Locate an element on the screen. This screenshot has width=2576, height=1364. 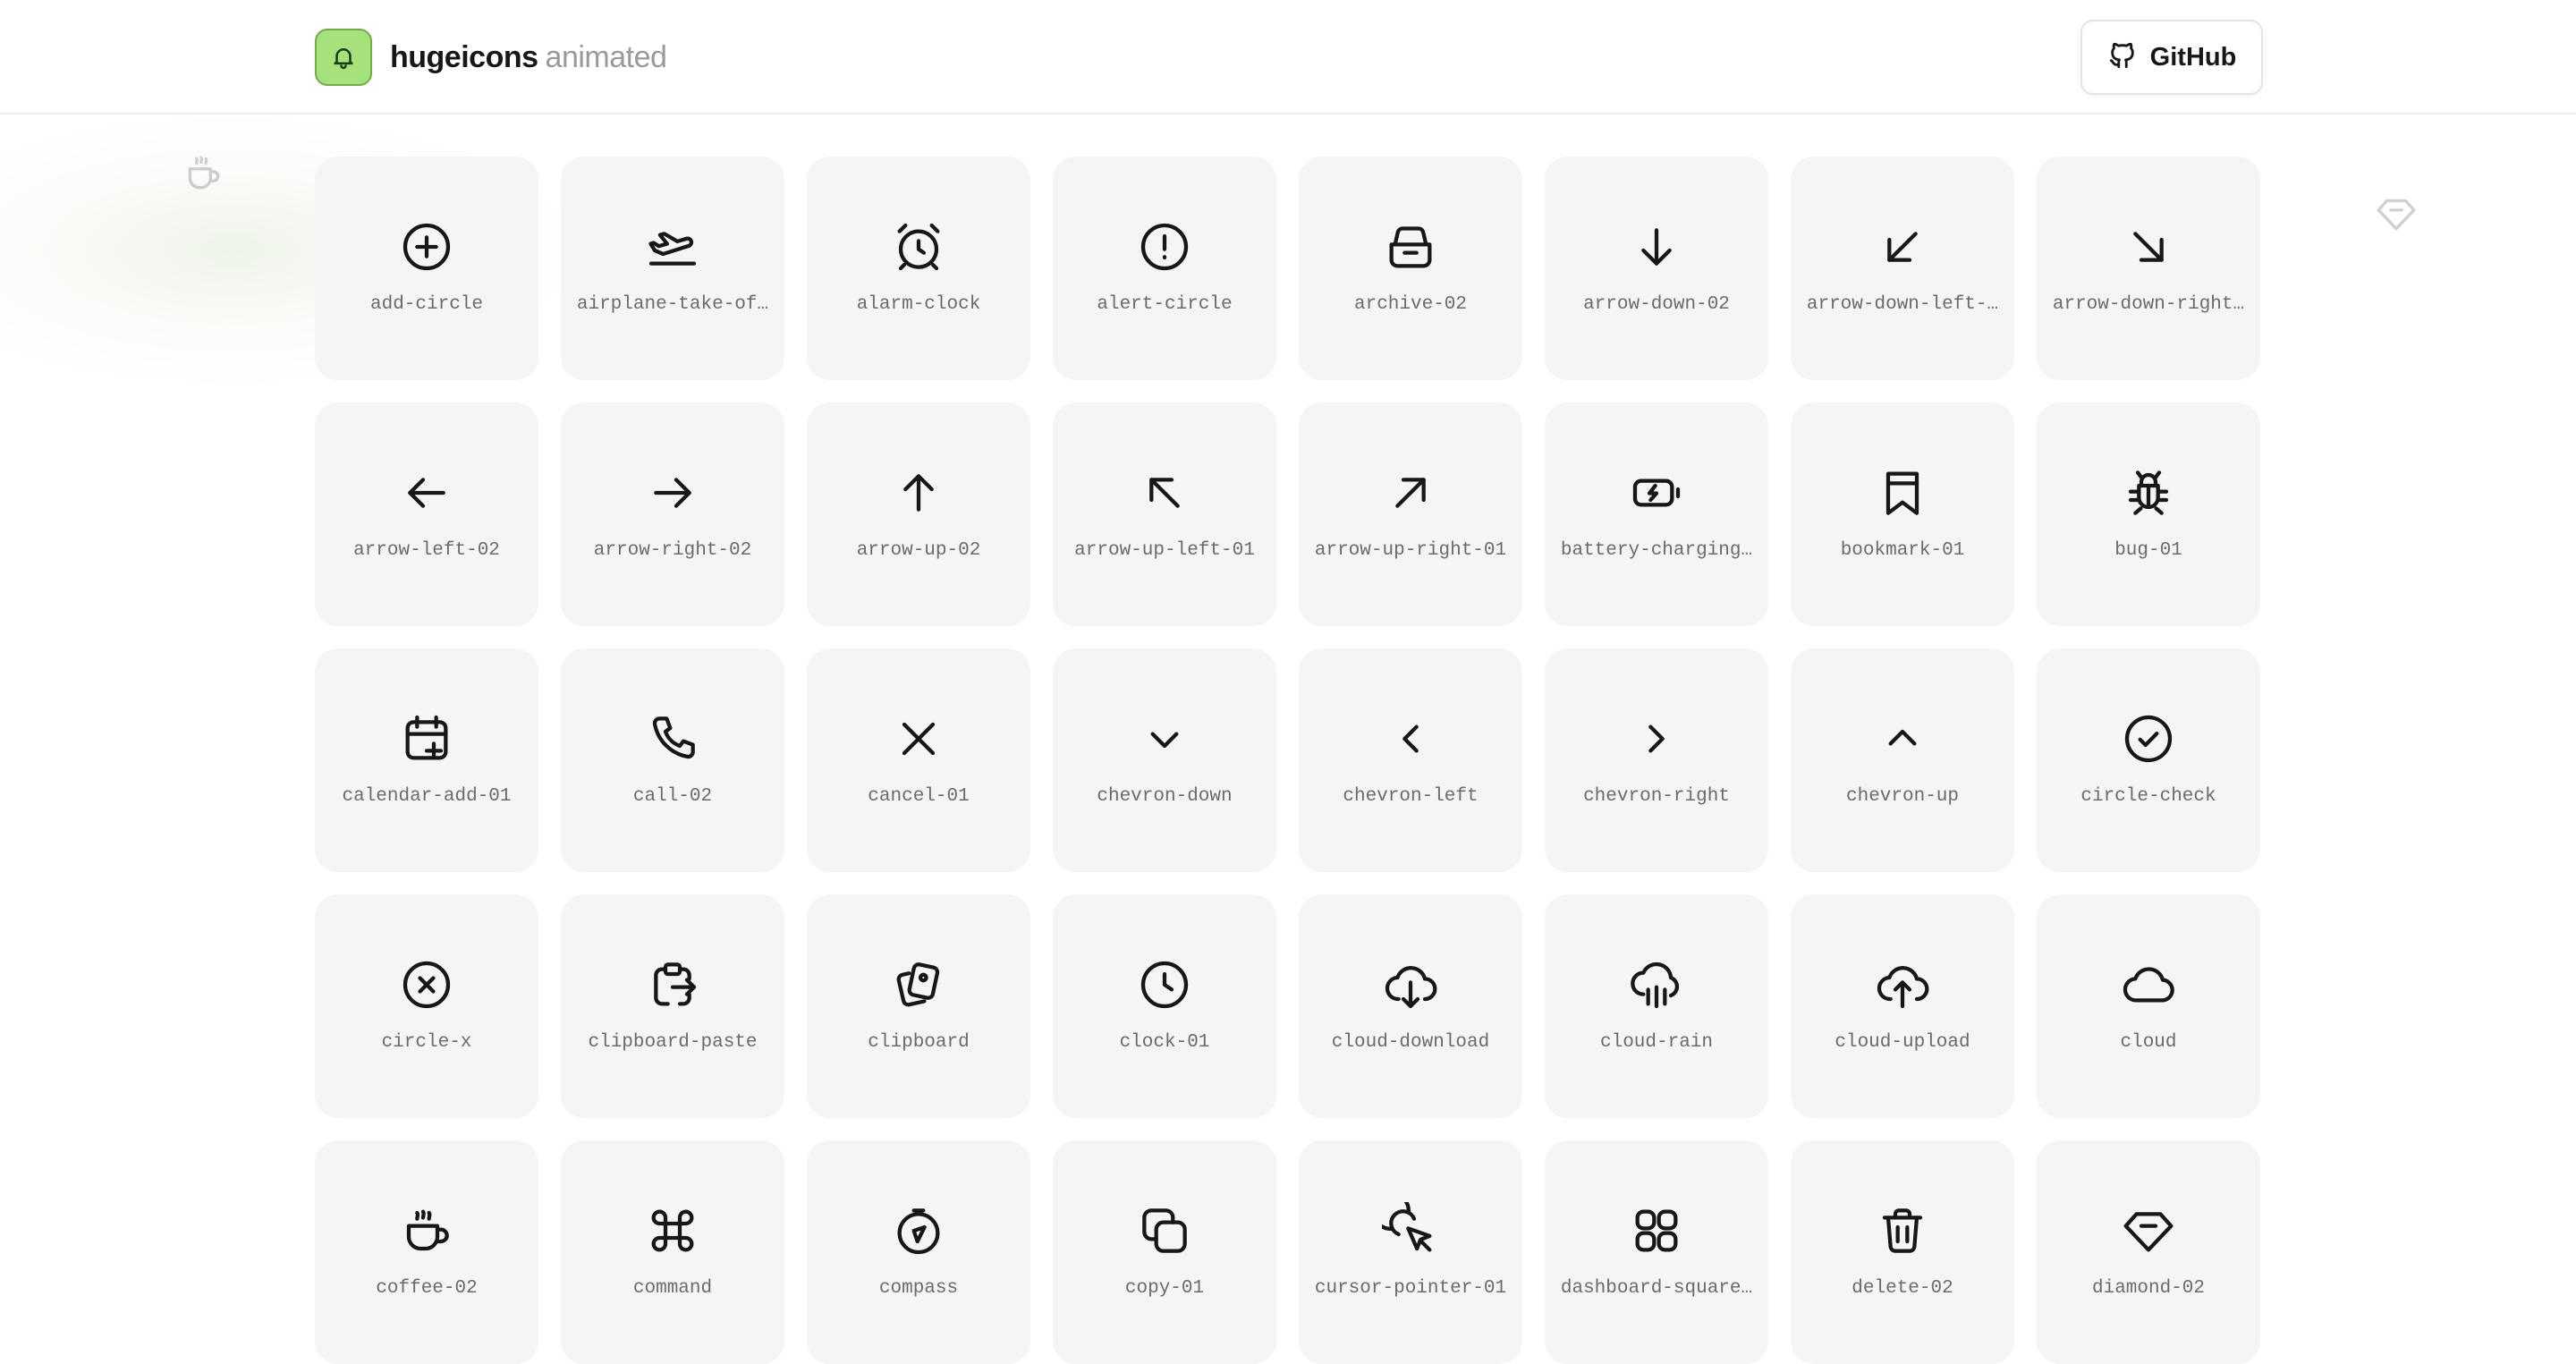
chevron-up-icon is located at coordinates (1902, 738).